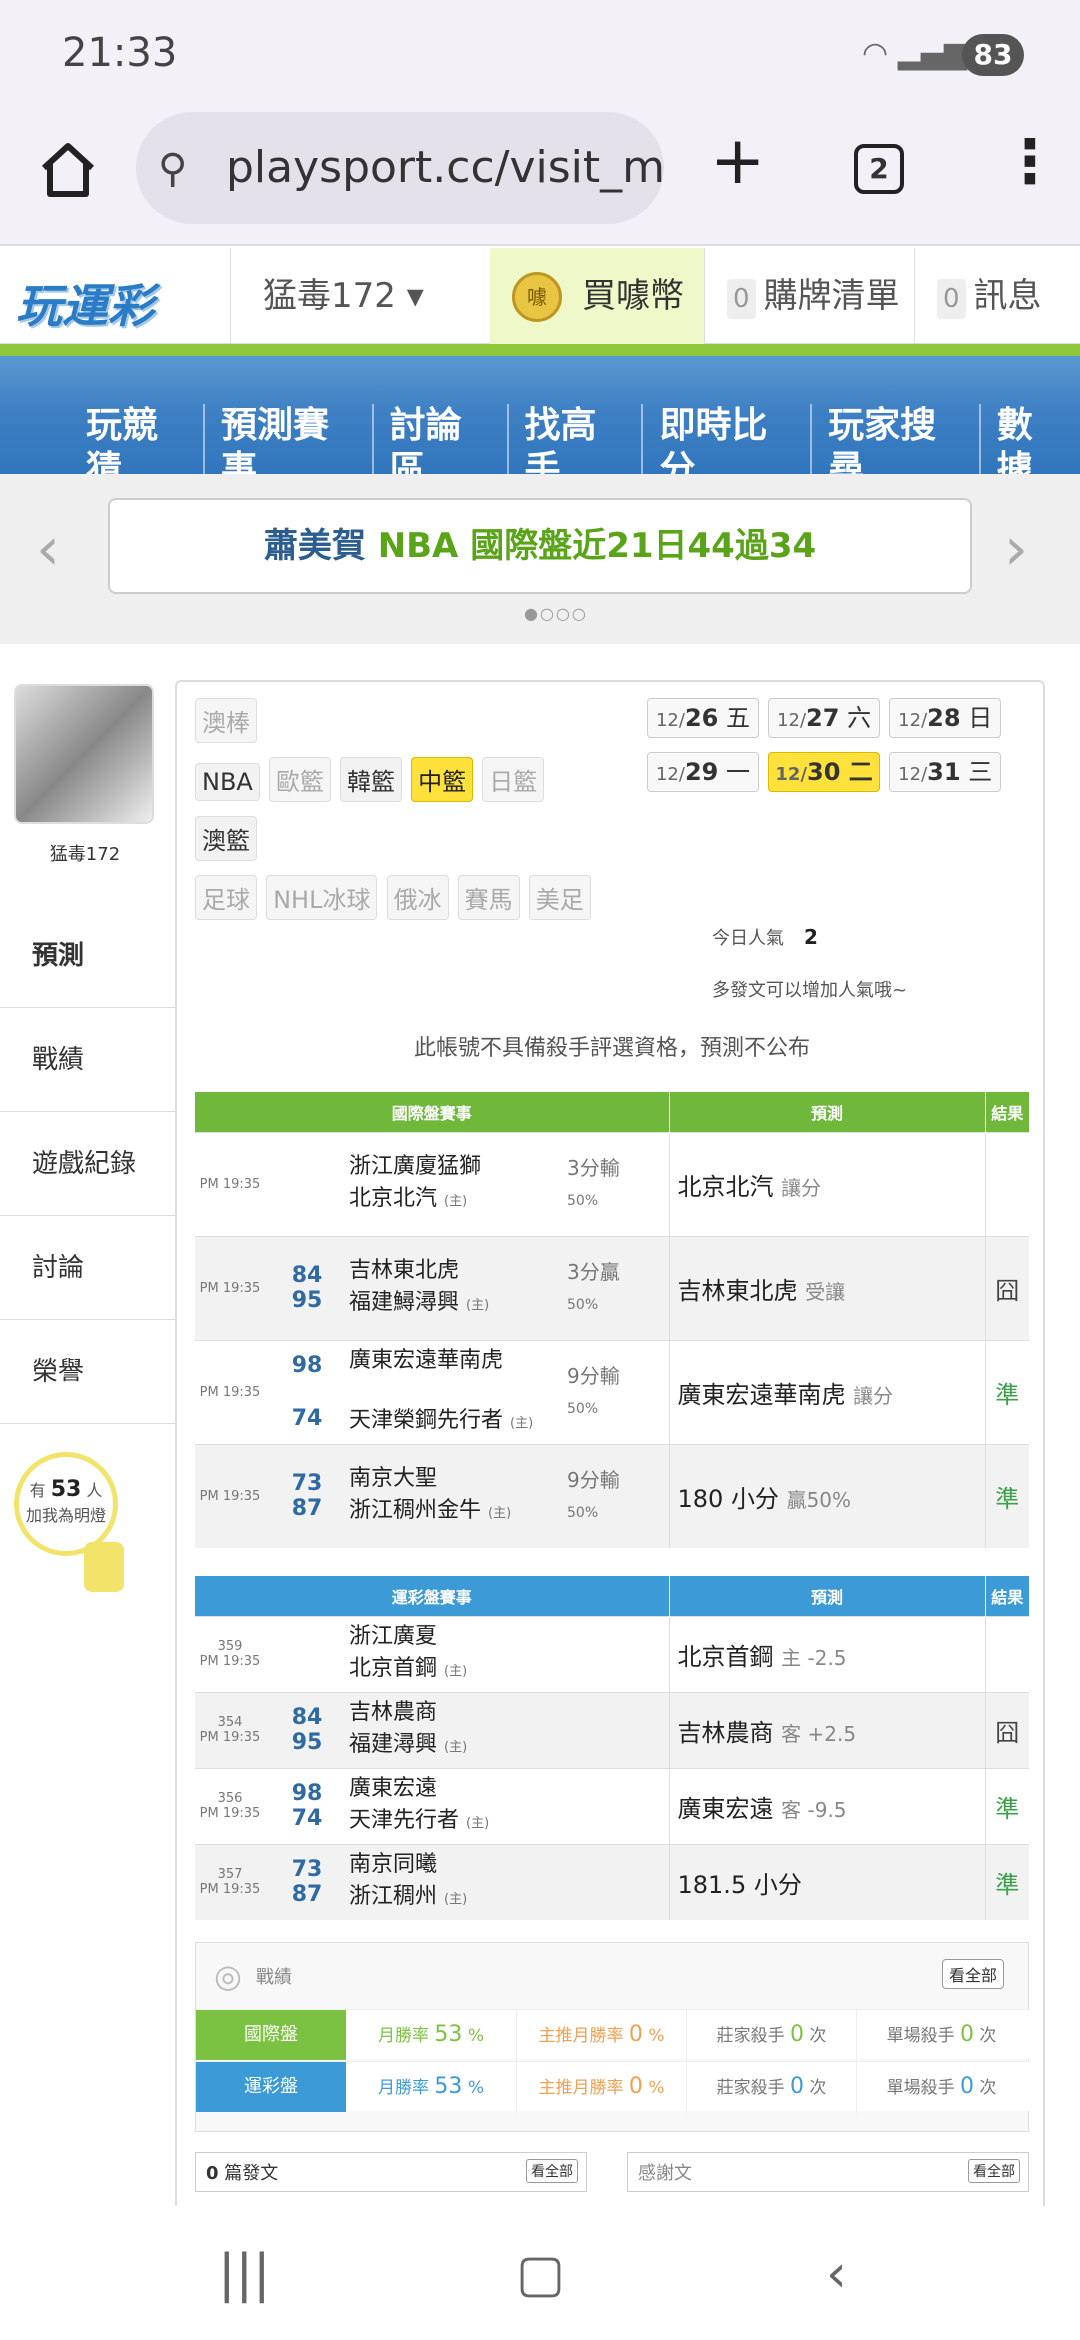 The height and width of the screenshot is (2340, 1080). Describe the element at coordinates (230, 1875) in the screenshot. I see `game-no: 357` at that location.